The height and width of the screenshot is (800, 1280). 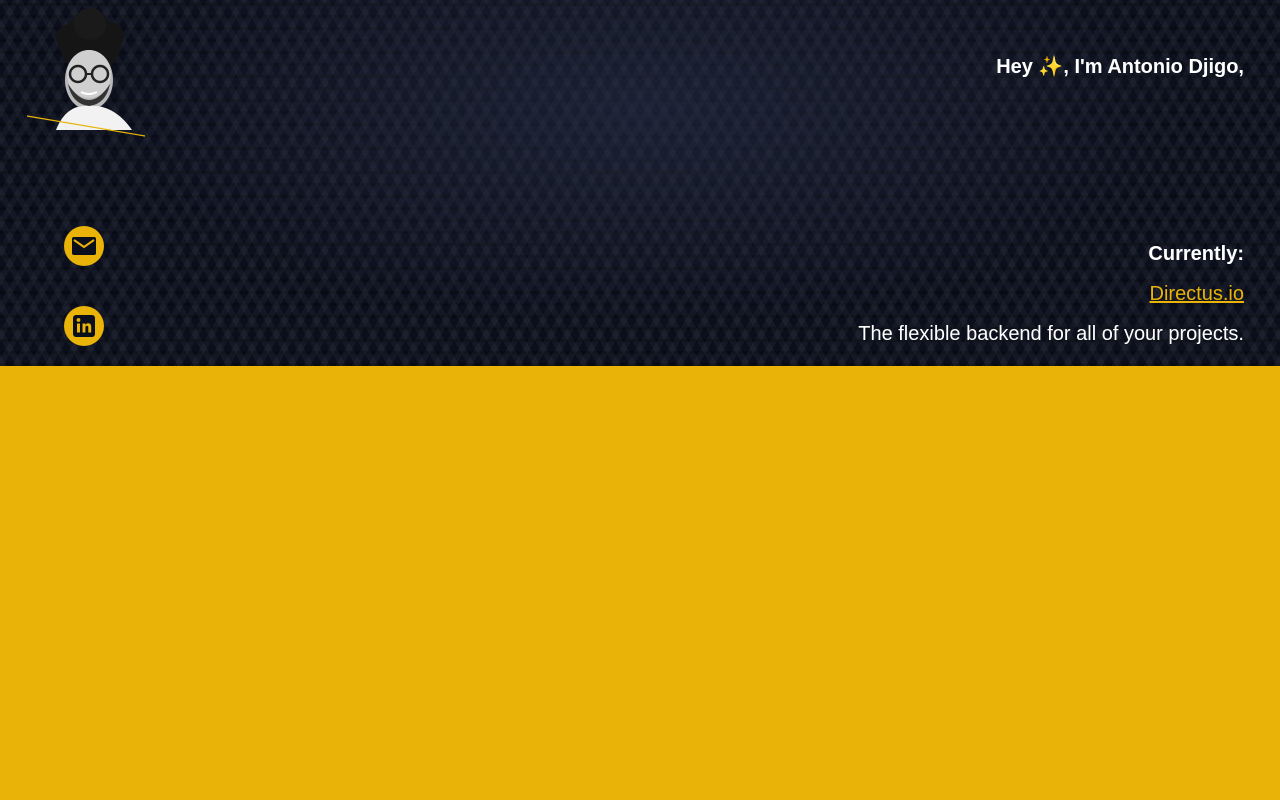 I want to click on envelope-icon, so click(x=84, y=246).